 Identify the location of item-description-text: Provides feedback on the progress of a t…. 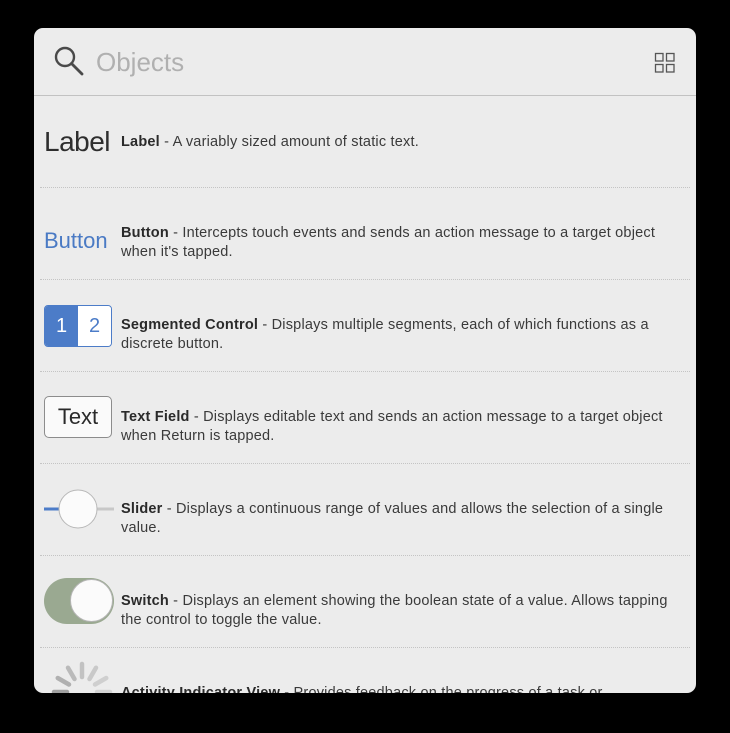
(448, 689).